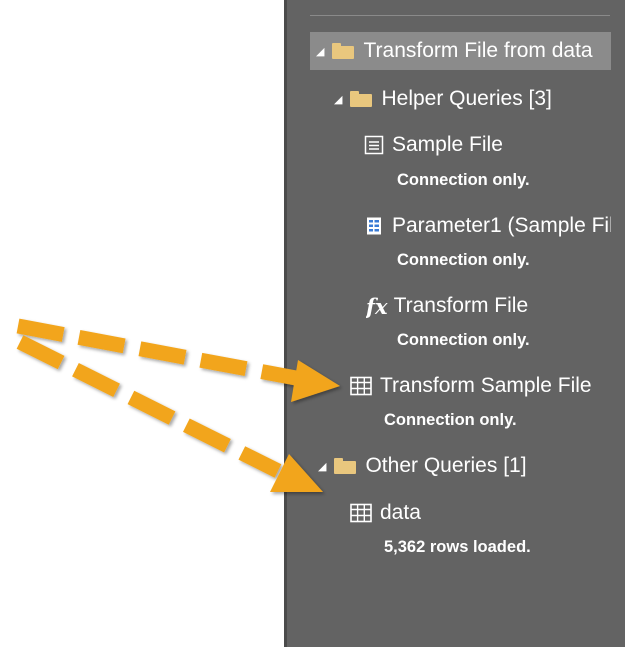 This screenshot has width=625, height=647. What do you see at coordinates (178, 360) in the screenshot?
I see `arrow-to-transform-sample-file` at bounding box center [178, 360].